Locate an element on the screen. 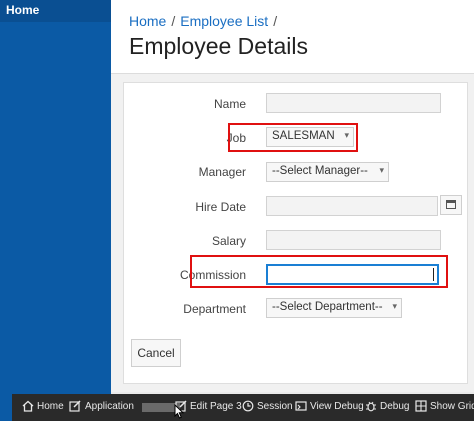  sidebar-header: Home is located at coordinates (55, 11).